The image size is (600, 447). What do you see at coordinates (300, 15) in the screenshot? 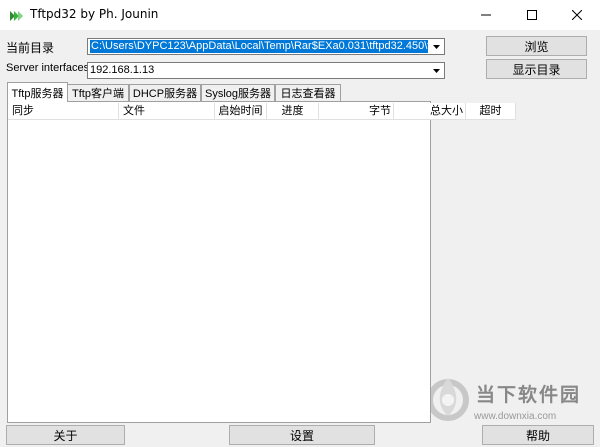
I see `title-bar: Tftpd32 by Ph. Jounin` at bounding box center [300, 15].